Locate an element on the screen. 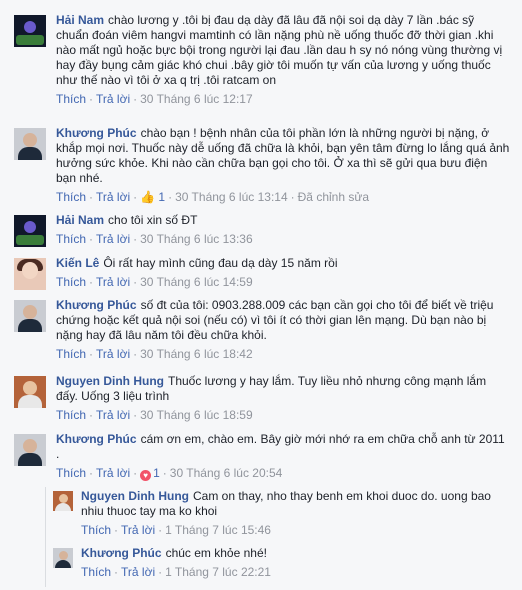  heart-reaction-icon: ♥ is located at coordinates (146, 475).